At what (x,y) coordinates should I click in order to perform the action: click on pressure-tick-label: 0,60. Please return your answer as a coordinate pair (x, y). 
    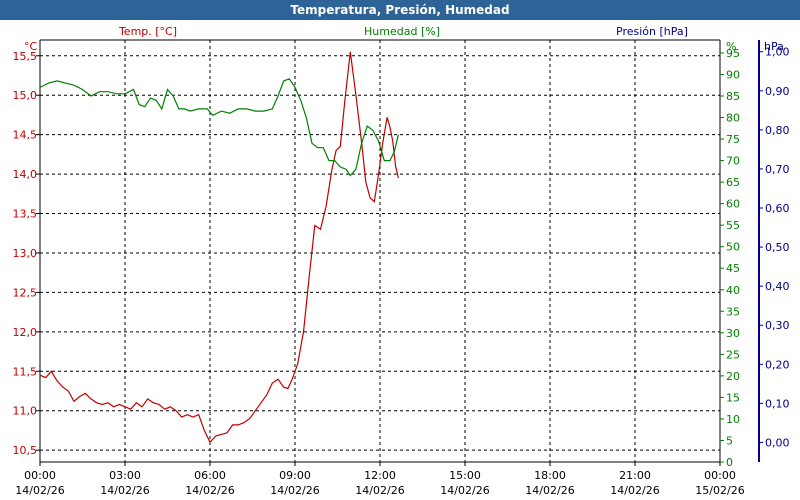
    Looking at the image, I should click on (777, 208).